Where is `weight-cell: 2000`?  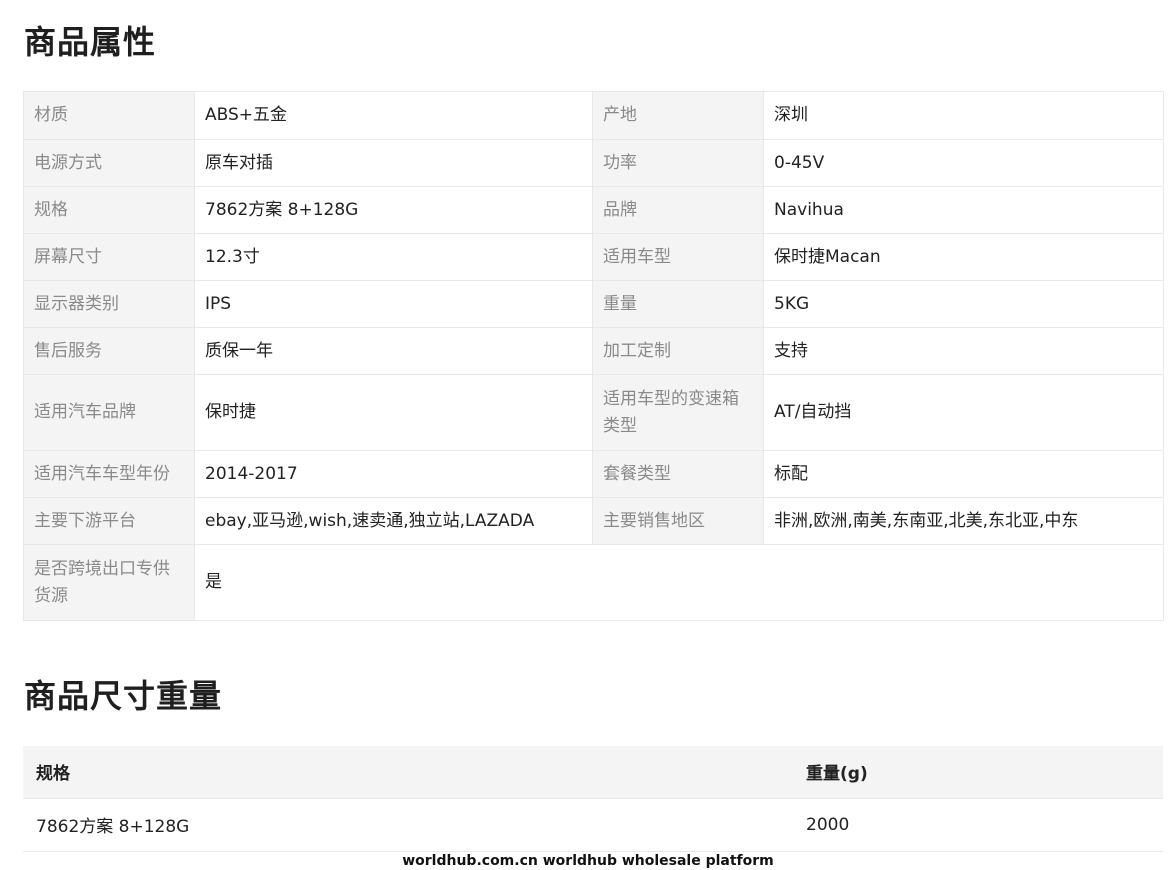
weight-cell: 2000 is located at coordinates (978, 825).